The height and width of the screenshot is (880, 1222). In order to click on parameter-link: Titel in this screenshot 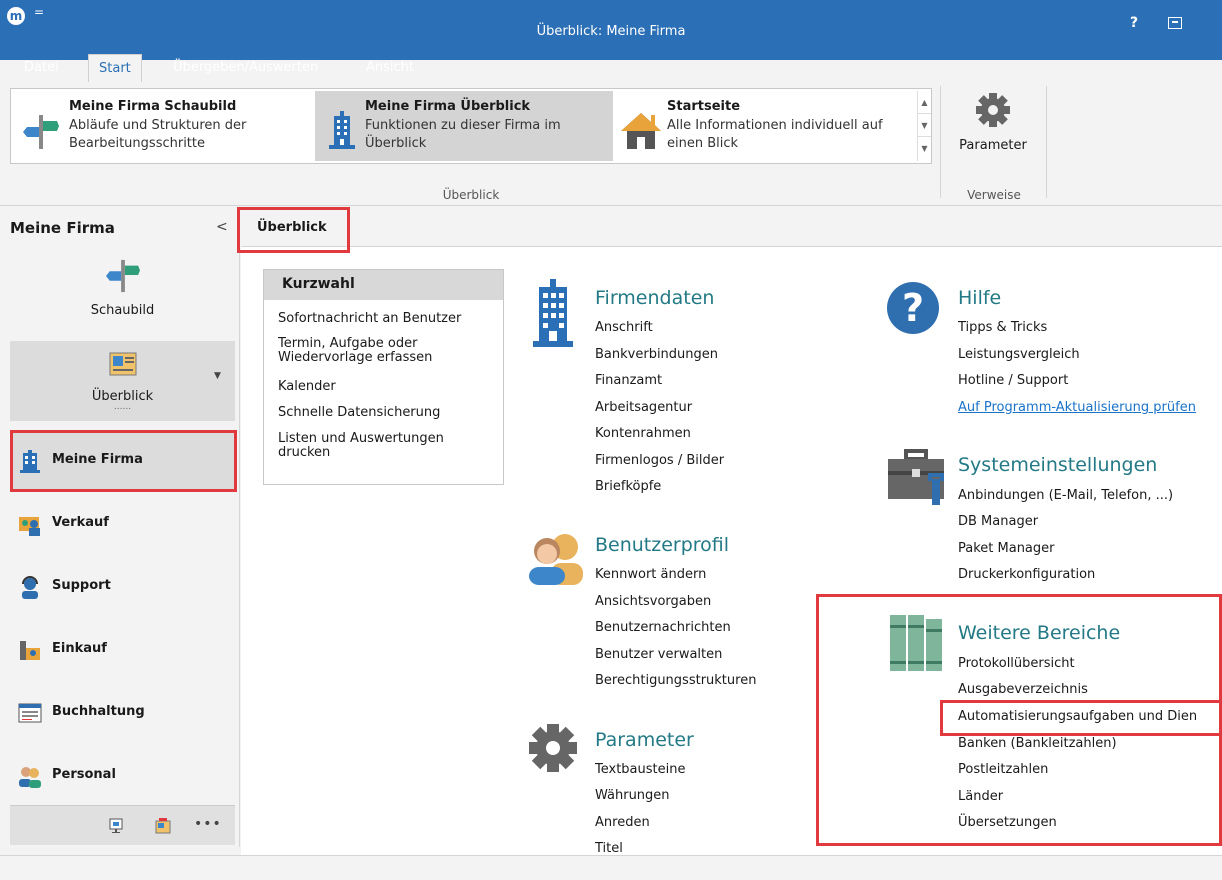, I will do `click(609, 848)`.